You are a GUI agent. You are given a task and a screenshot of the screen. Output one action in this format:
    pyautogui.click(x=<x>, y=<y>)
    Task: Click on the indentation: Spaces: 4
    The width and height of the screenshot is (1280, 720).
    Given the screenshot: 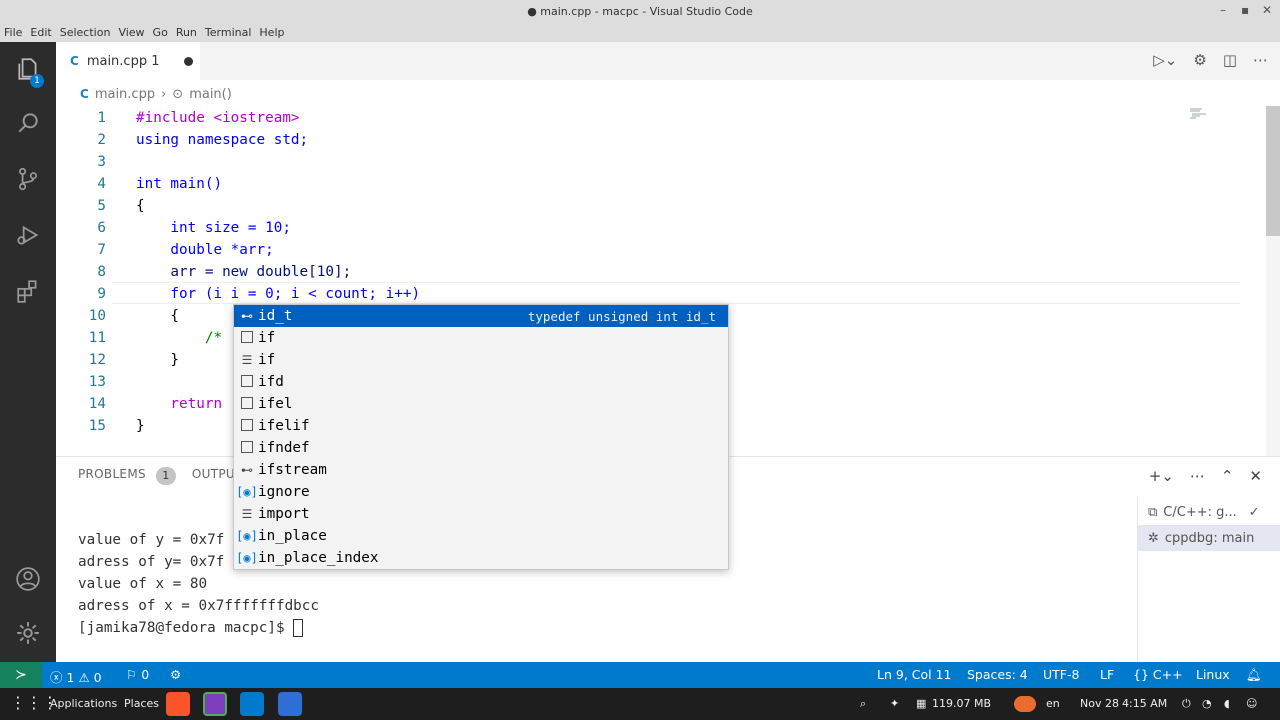 What is the action you would take?
    pyautogui.click(x=997, y=674)
    